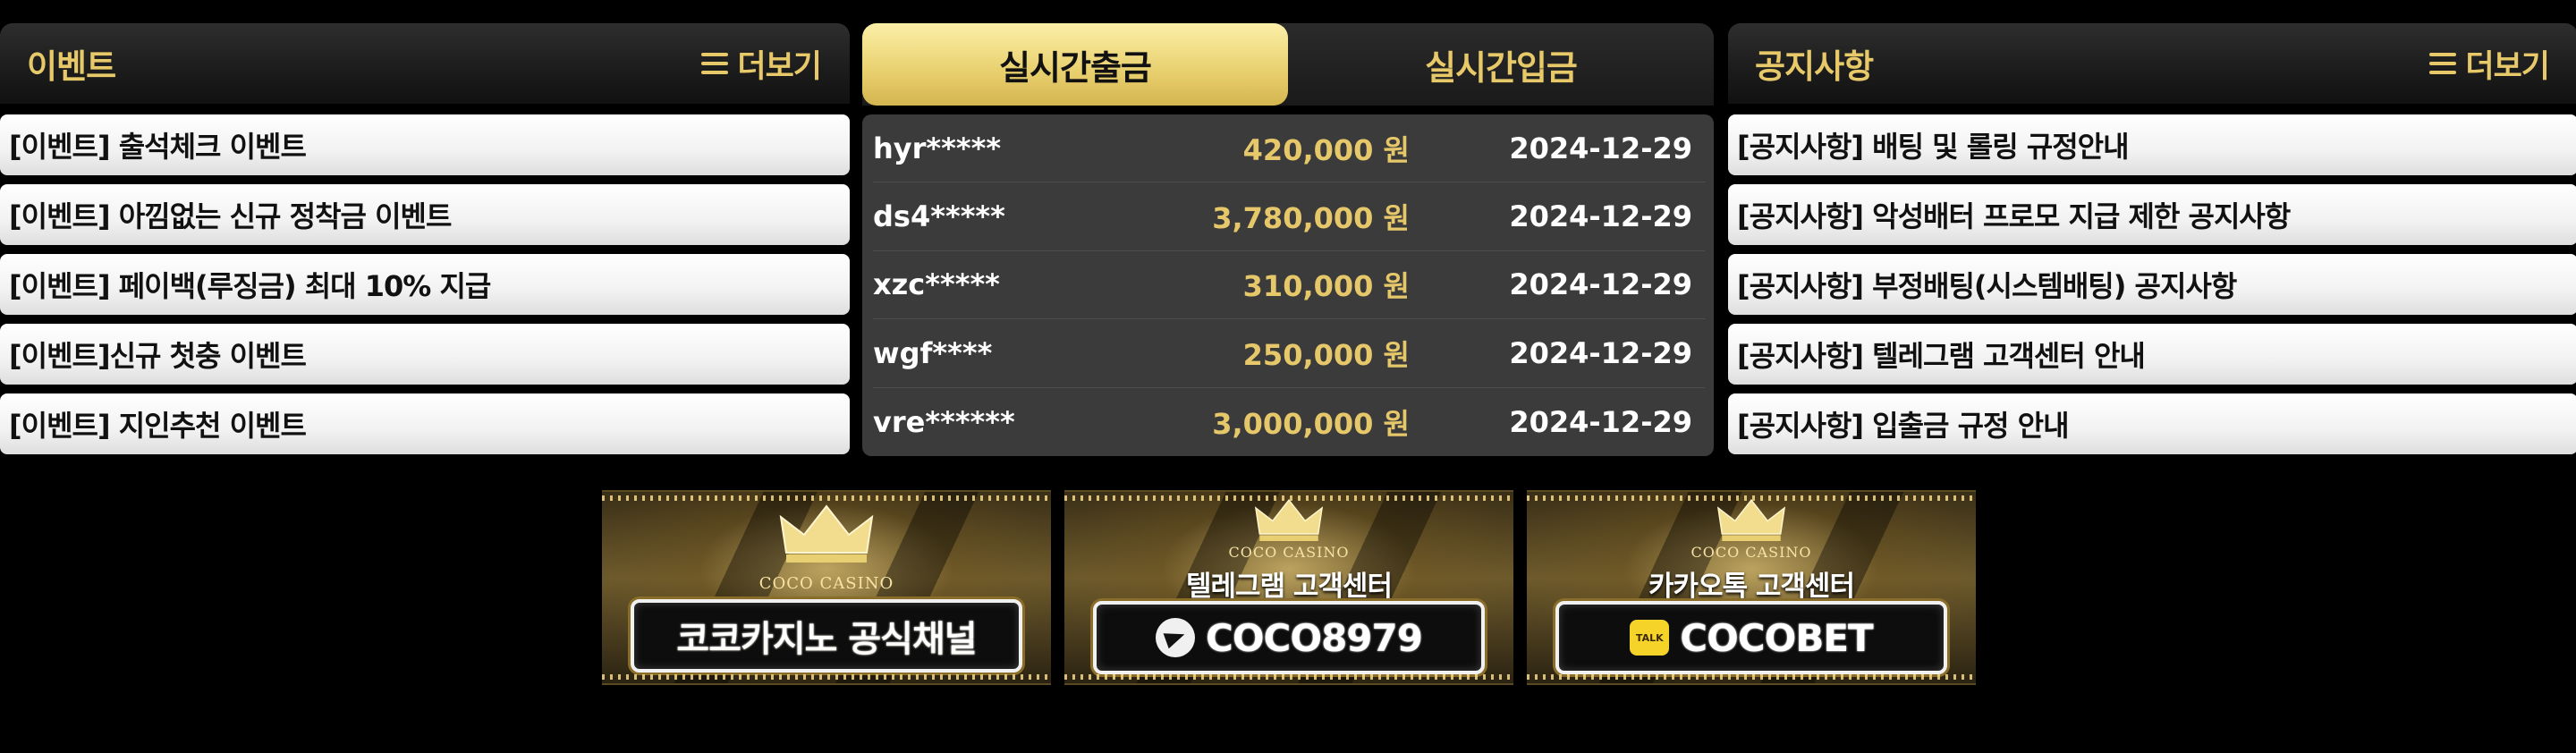  What do you see at coordinates (1326, 149) in the screenshot?
I see `row-amount: 420,000 원` at bounding box center [1326, 149].